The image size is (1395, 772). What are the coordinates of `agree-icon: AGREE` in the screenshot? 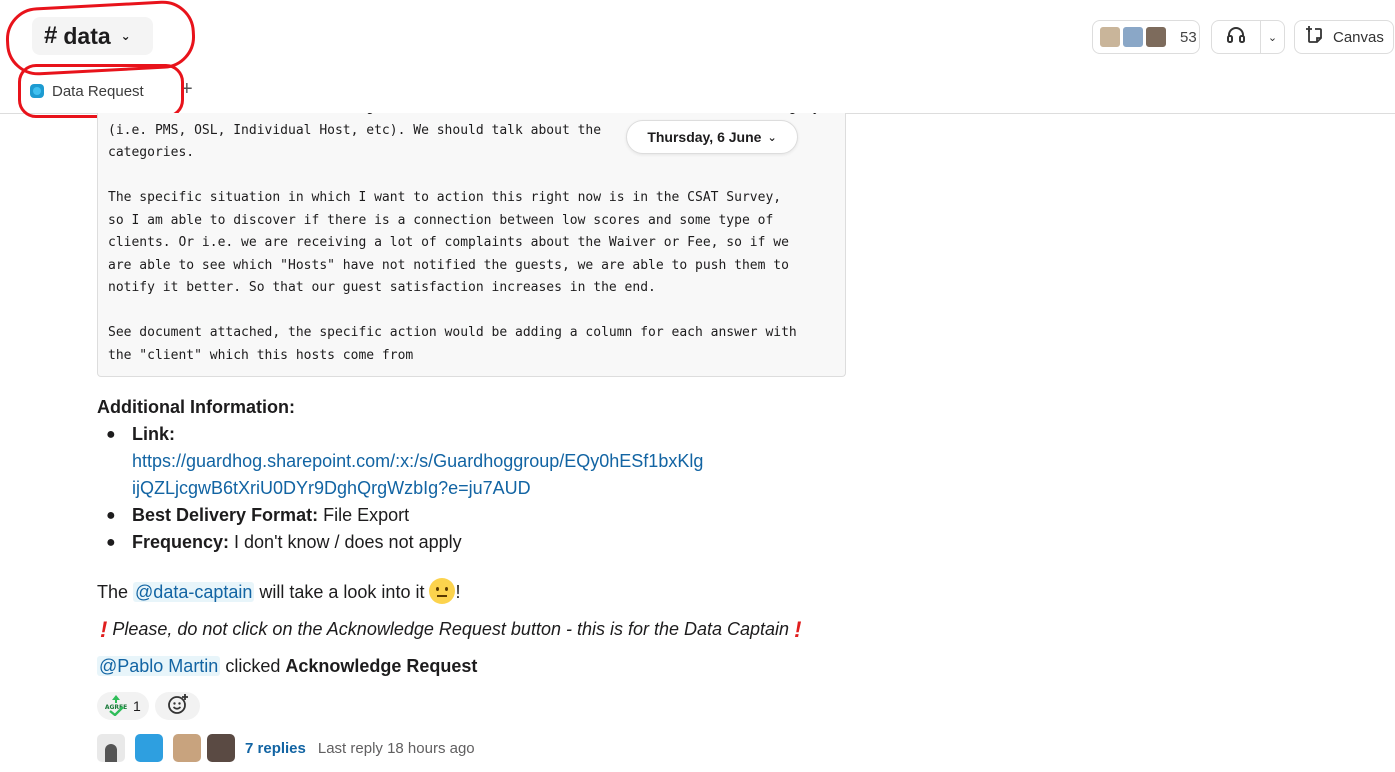 It's located at (116, 706).